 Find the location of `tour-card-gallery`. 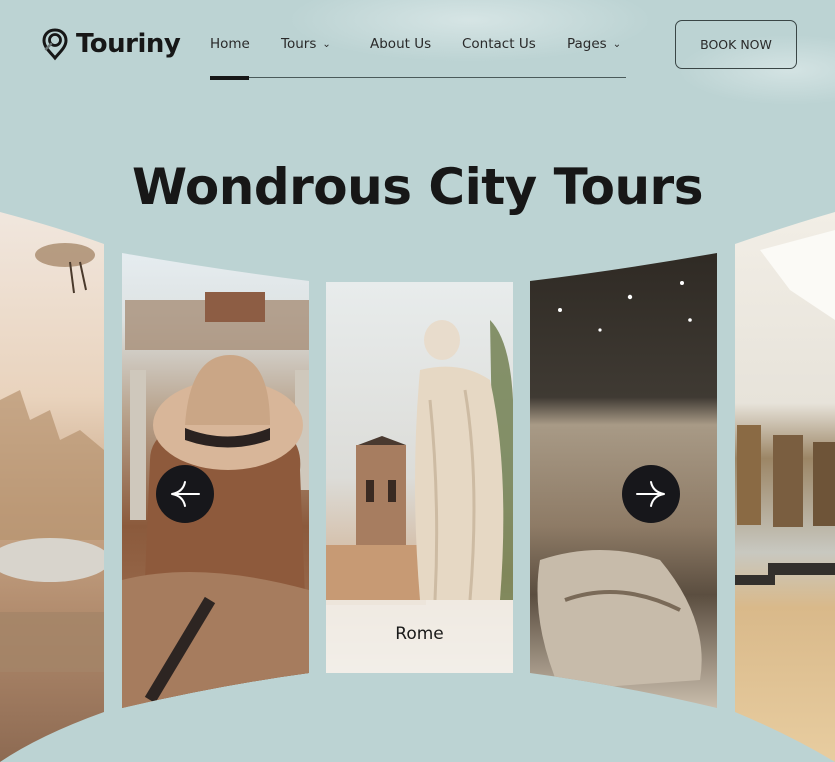

tour-card-gallery is located at coordinates (785, 486).